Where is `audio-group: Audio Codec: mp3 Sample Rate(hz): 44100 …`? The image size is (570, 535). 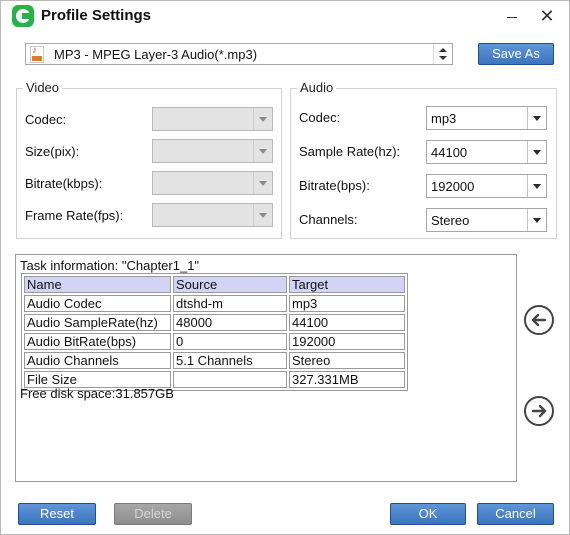
audio-group: Audio Codec: mp3 Sample Rate(hz): 44100 … is located at coordinates (423, 159).